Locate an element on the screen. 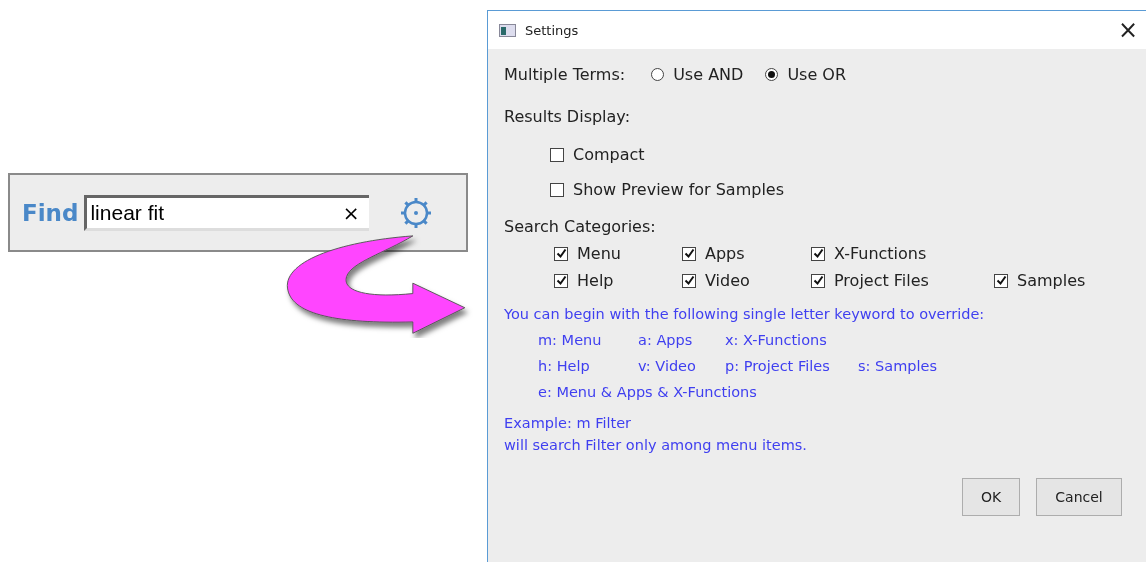 Image resolution: width=1146 pixels, height=562 pixels. keyword-hint: x: X-Functions is located at coordinates (776, 340).